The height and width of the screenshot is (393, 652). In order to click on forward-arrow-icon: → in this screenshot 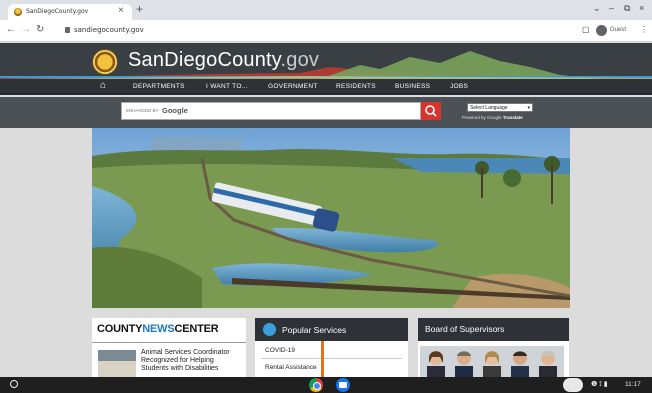, I will do `click(26, 29)`.